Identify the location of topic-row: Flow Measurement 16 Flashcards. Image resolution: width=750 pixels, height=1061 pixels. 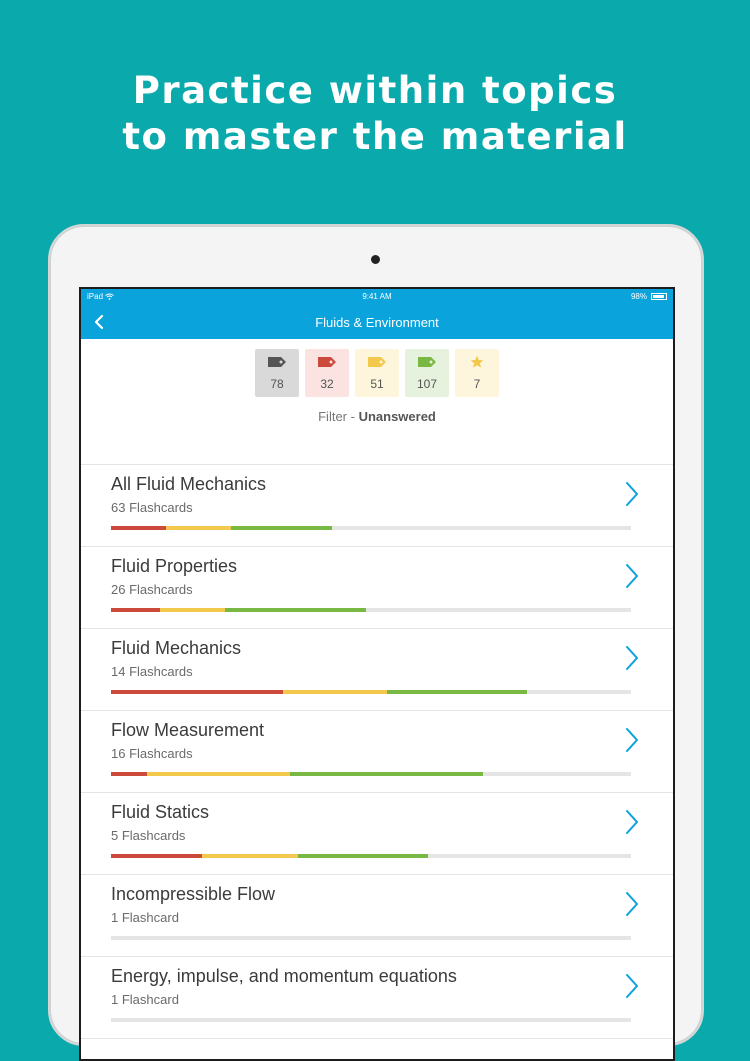
(377, 752).